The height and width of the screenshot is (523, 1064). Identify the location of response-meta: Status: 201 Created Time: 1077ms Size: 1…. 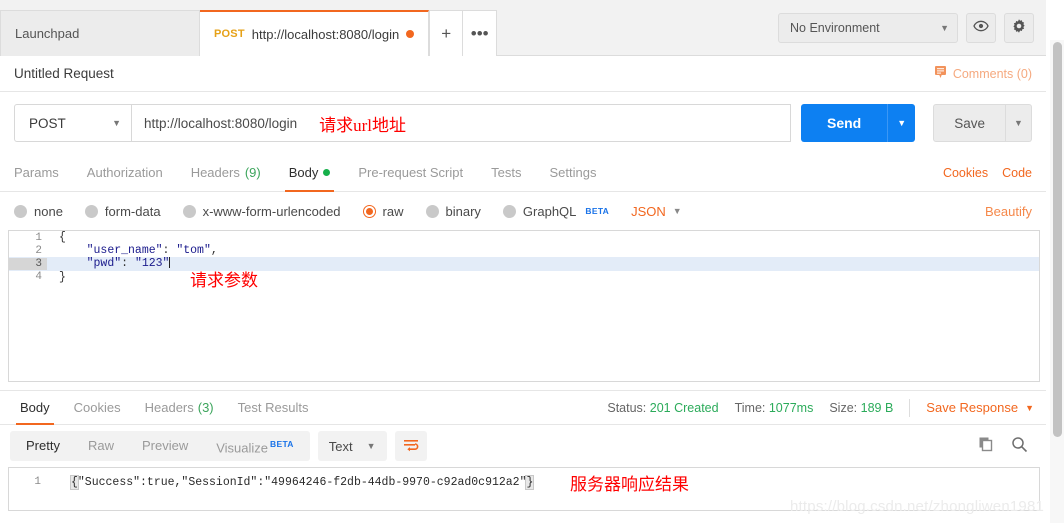
(822, 407).